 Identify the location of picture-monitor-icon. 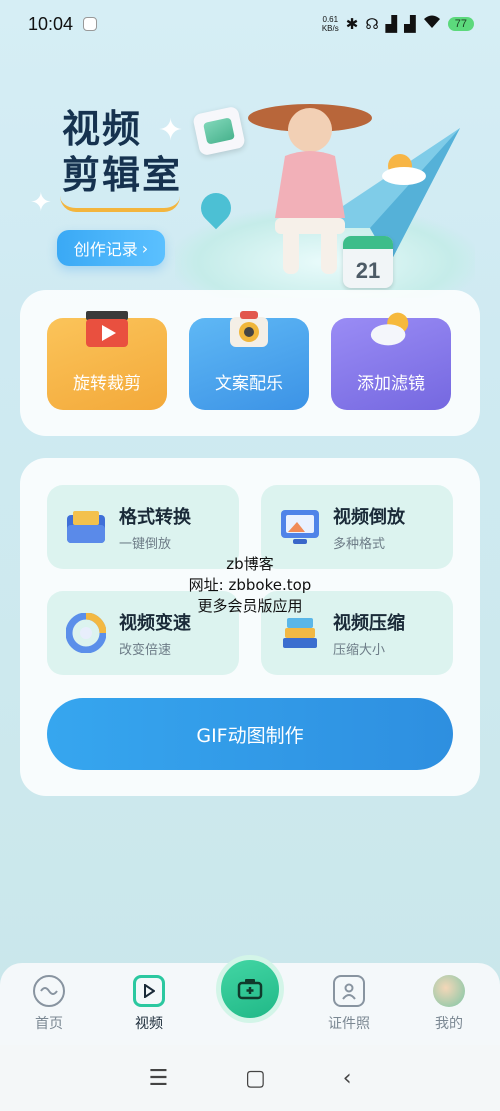
(300, 527).